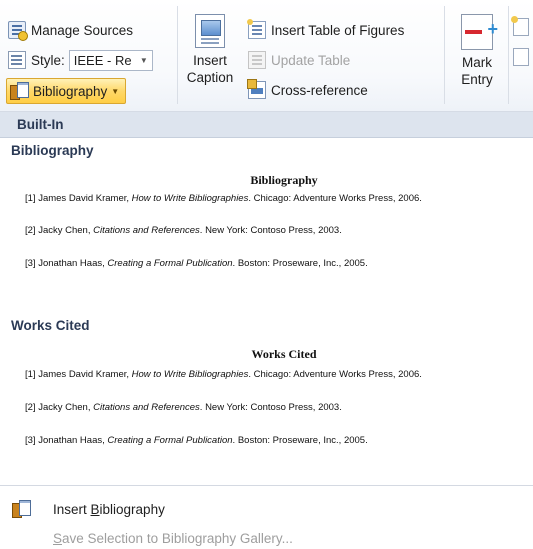 The height and width of the screenshot is (549, 533). Describe the element at coordinates (102, 60) in the screenshot. I see `style-dropdown-value: IEEE - Re` at that location.